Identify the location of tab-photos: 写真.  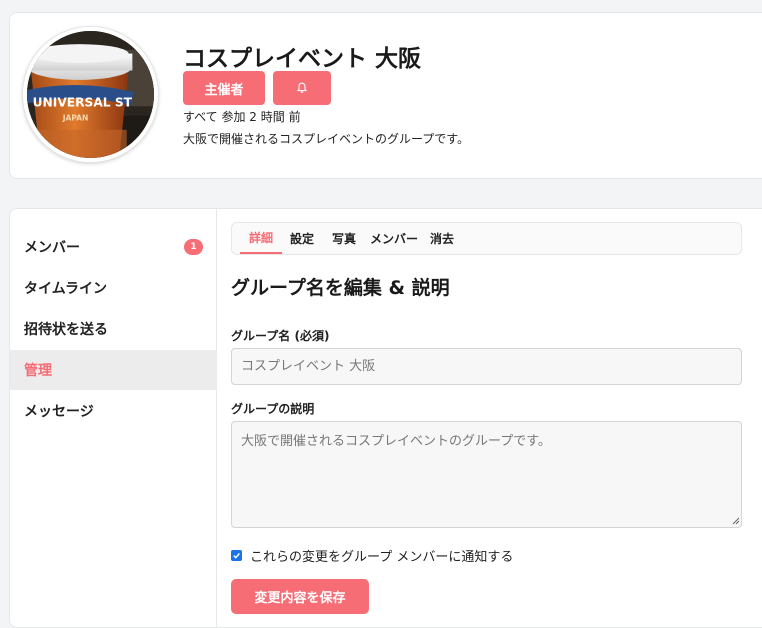
(344, 238).